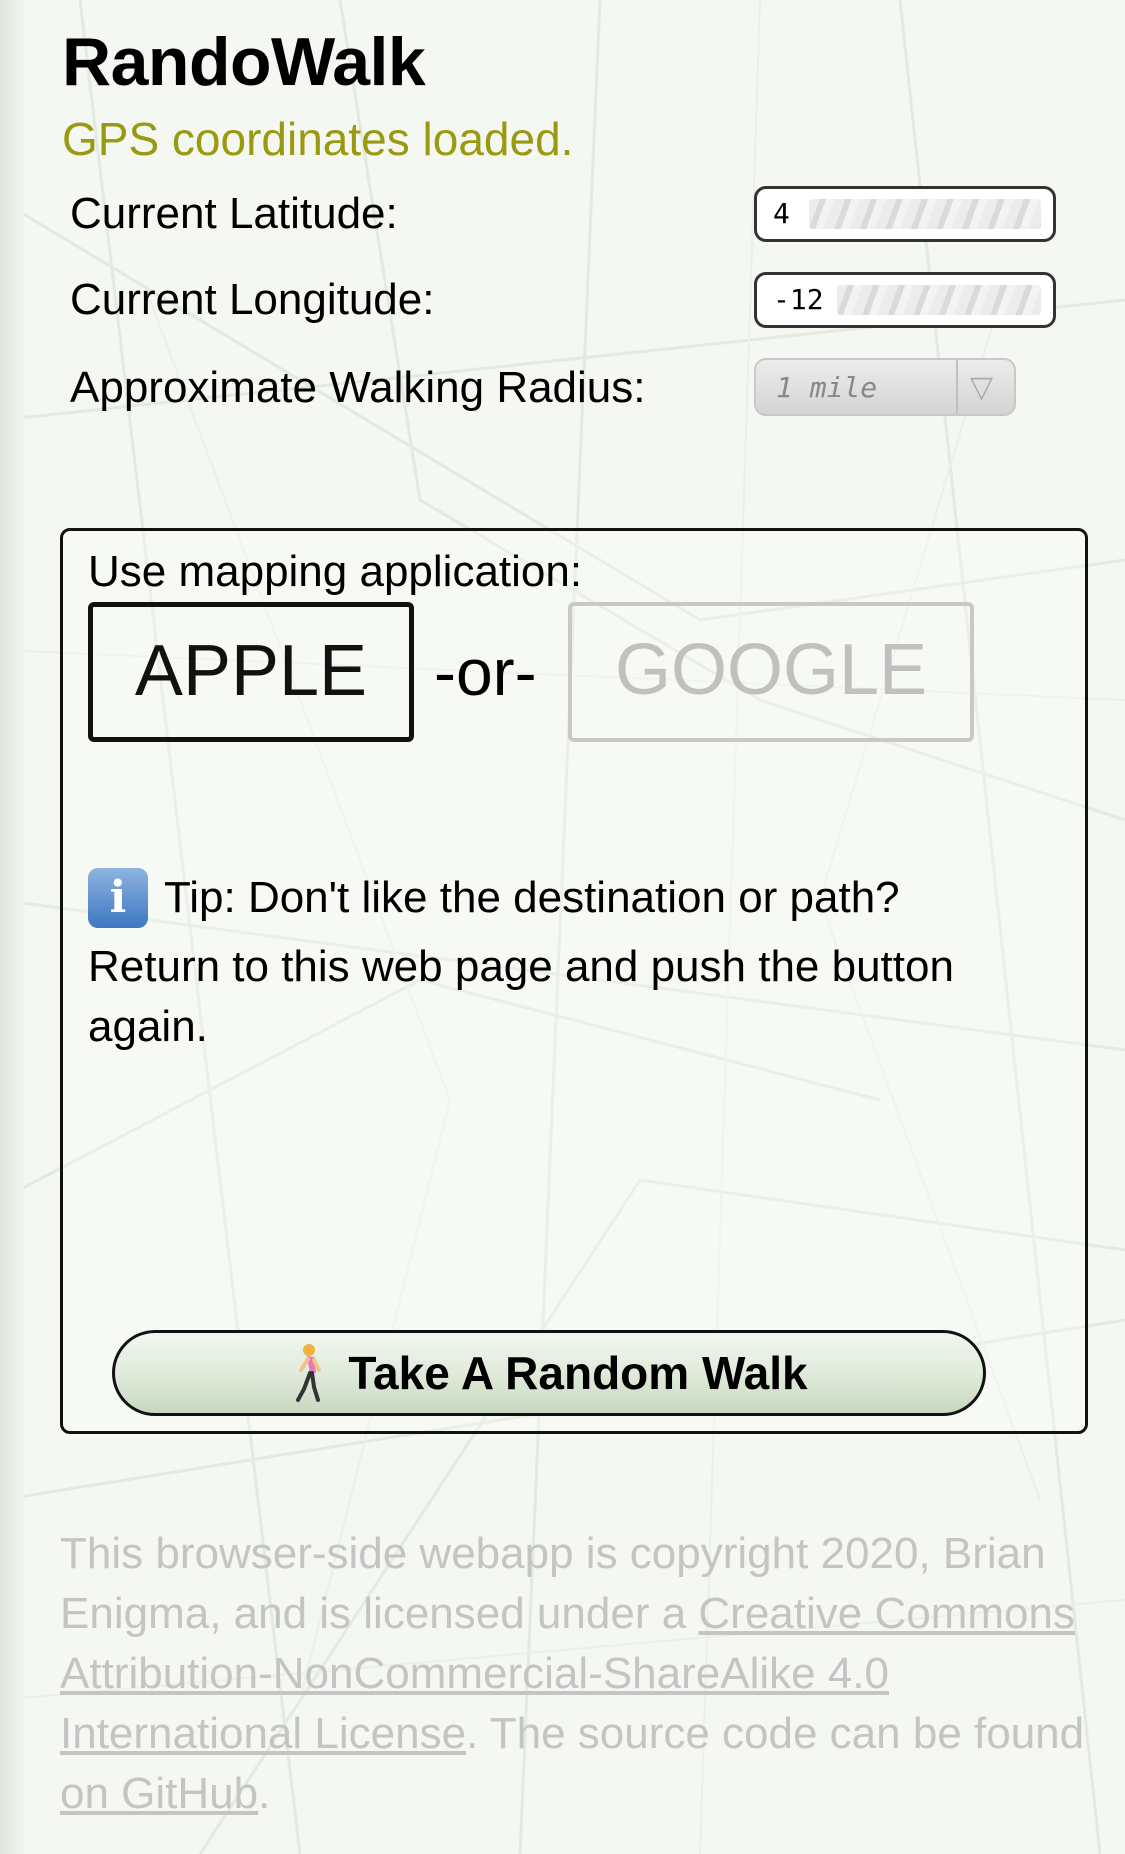  What do you see at coordinates (12, 927) in the screenshot?
I see `left-edge-strip` at bounding box center [12, 927].